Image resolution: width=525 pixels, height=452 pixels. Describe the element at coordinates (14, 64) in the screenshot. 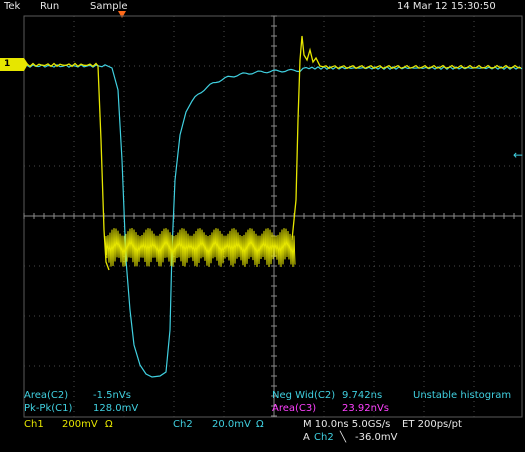

I see `ch1-ground-marker: 1` at that location.